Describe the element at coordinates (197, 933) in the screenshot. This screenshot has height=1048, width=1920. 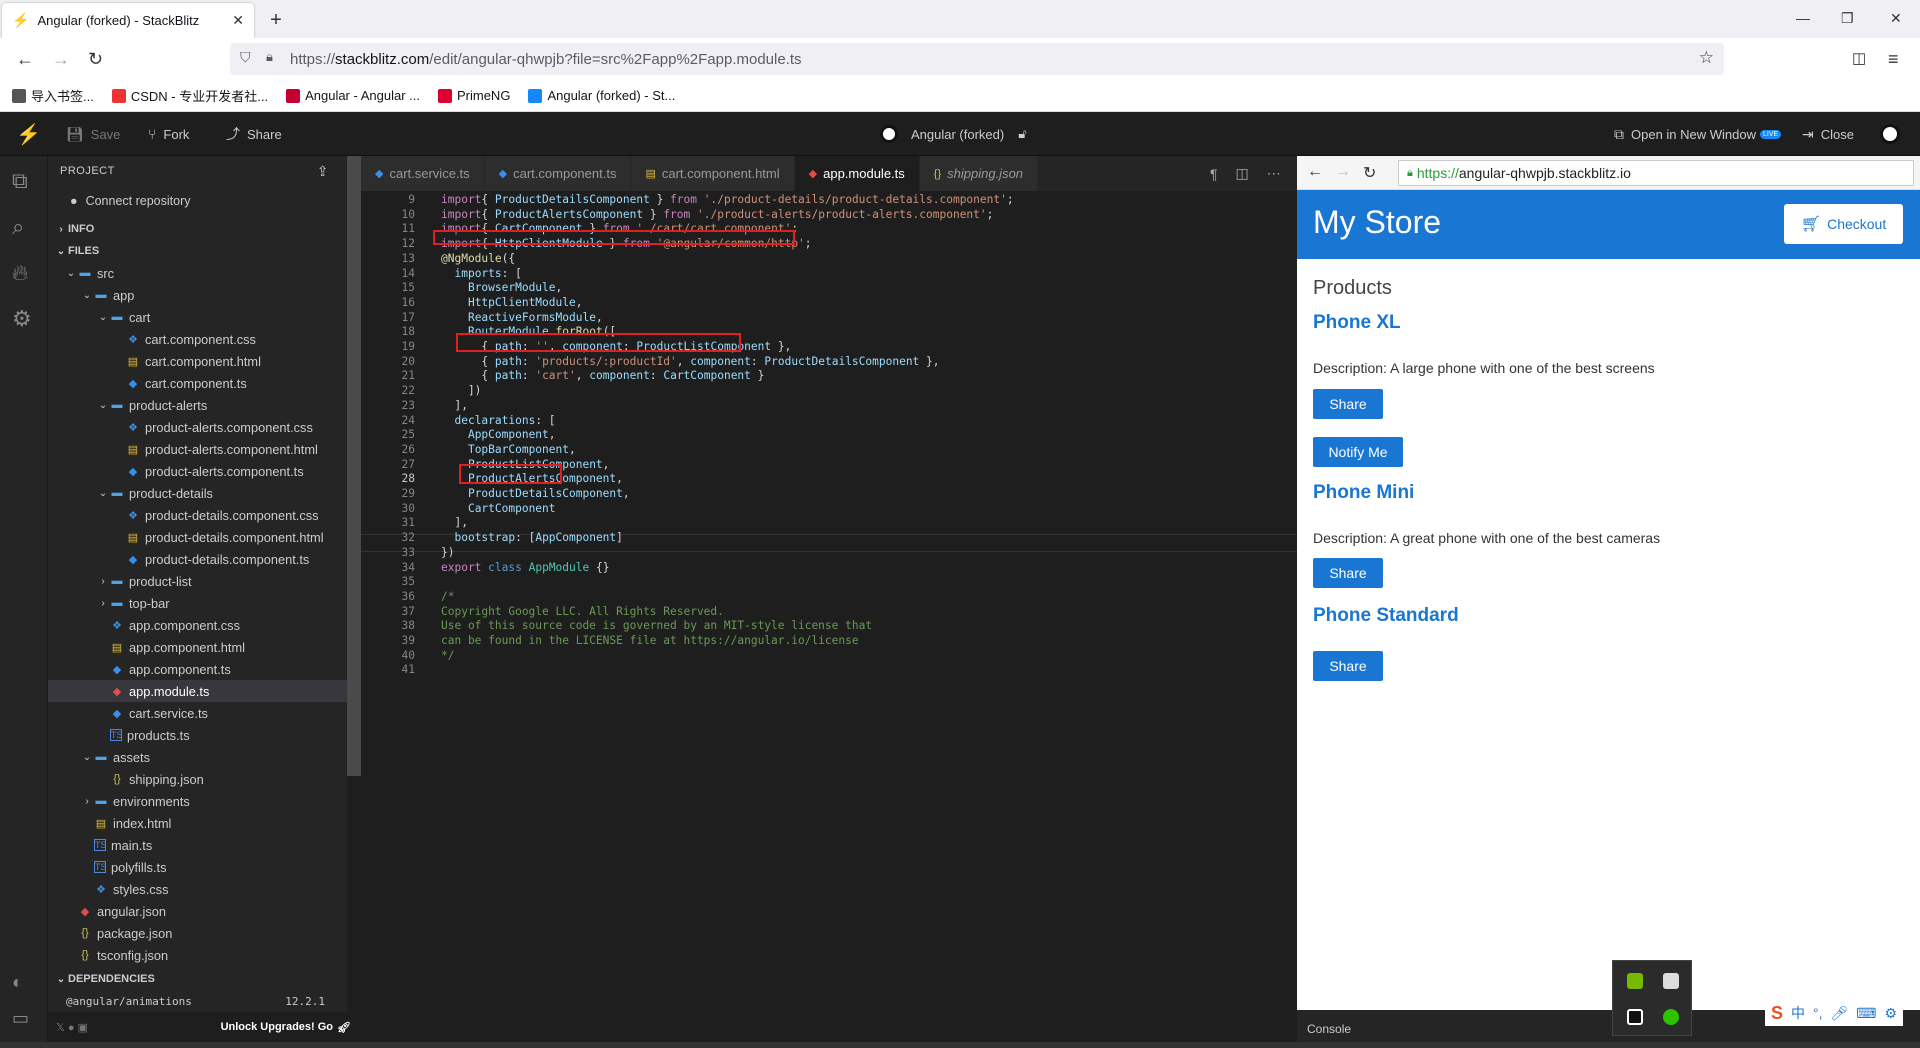
I see `file-item: {} package.json` at that location.